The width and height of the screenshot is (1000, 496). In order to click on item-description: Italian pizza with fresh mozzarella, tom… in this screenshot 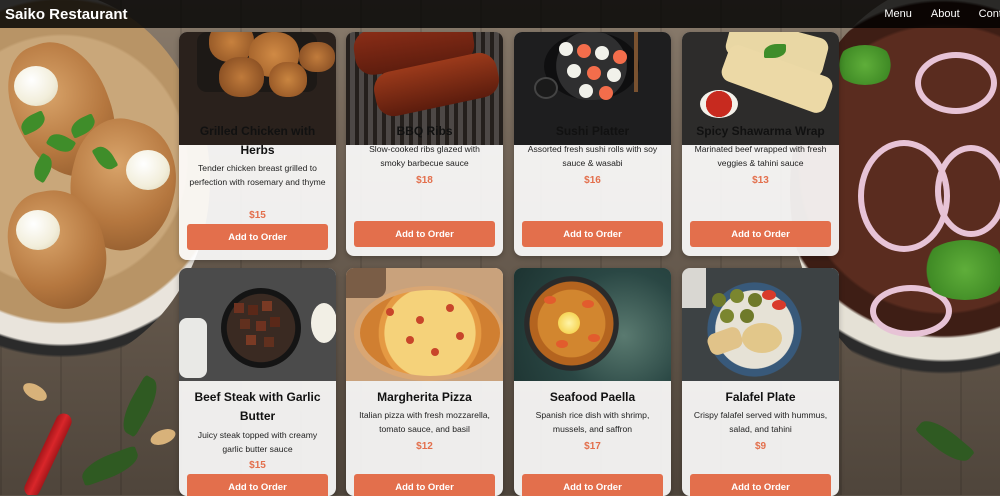, I will do `click(424, 422)`.